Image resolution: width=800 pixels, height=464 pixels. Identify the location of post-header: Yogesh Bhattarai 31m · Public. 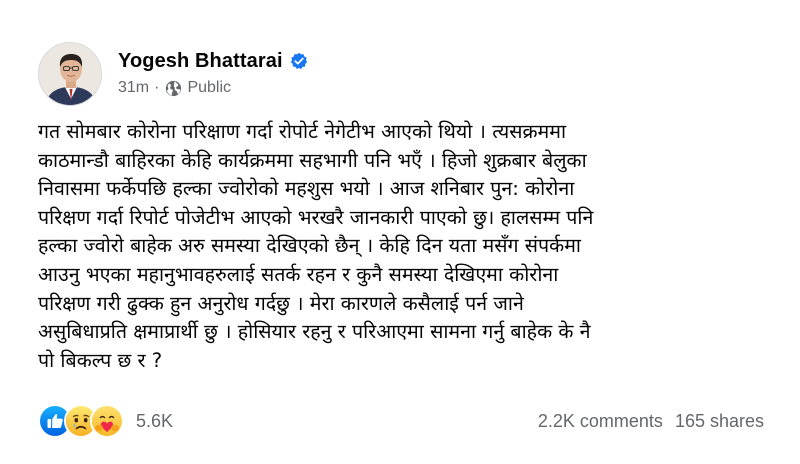
(173, 74).